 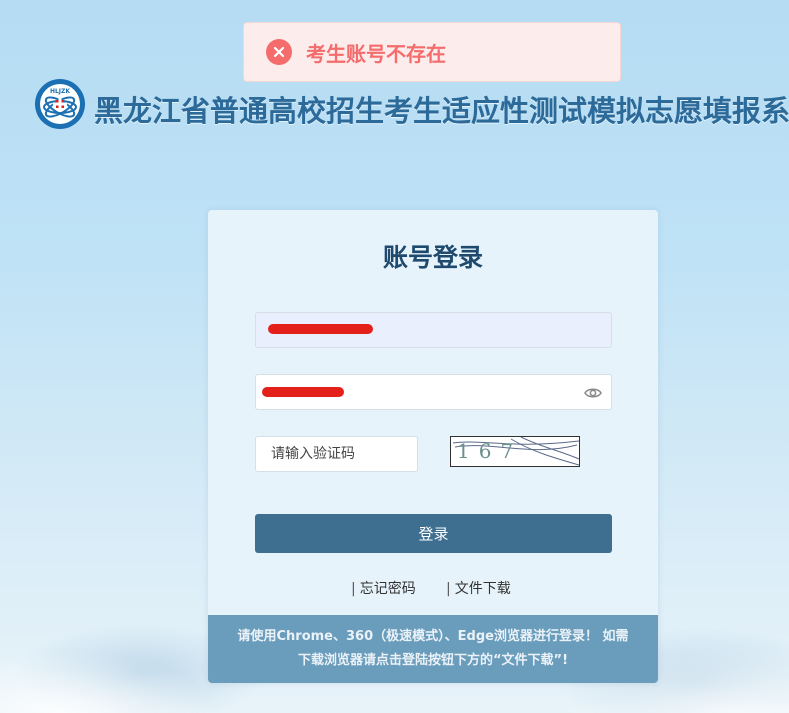 What do you see at coordinates (433, 533) in the screenshot?
I see `login-button: 登录` at bounding box center [433, 533].